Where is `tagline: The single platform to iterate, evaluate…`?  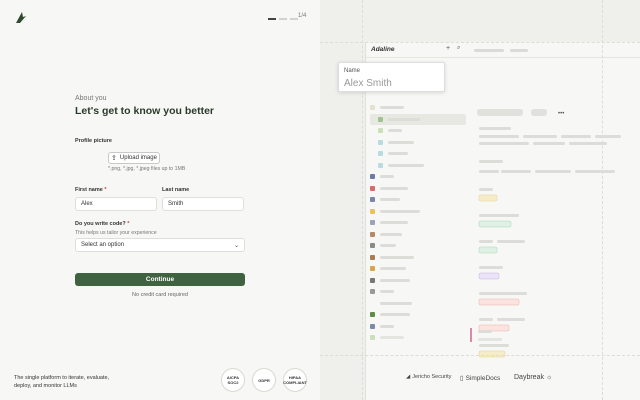
tagline: The single platform to iterate, evaluate… is located at coordinates (62, 382).